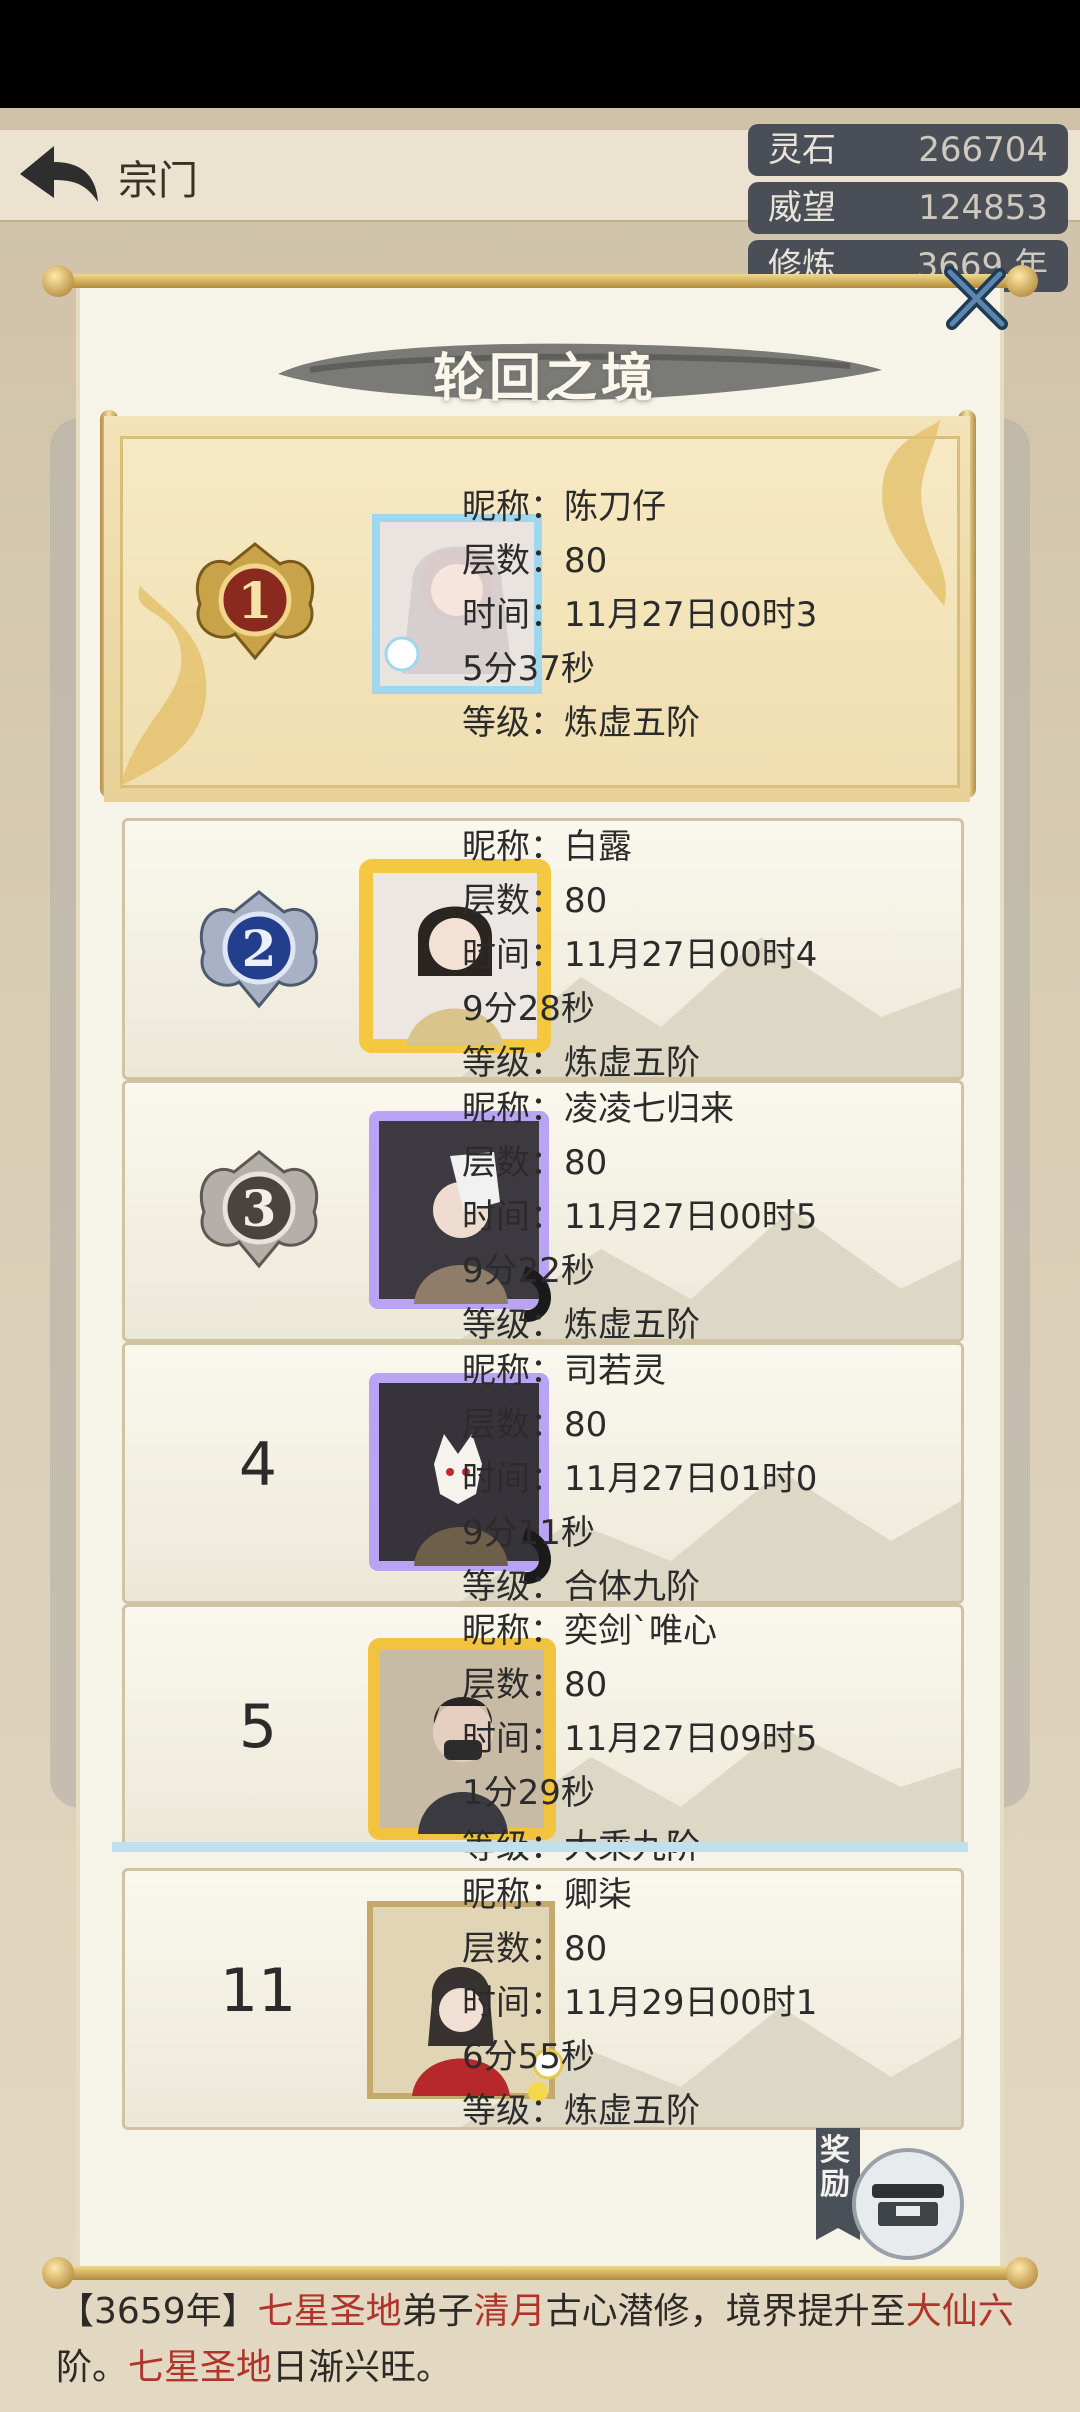 The height and width of the screenshot is (2412, 1080). Describe the element at coordinates (158, 2311) in the screenshot. I see `log-year: 【3659年】` at that location.